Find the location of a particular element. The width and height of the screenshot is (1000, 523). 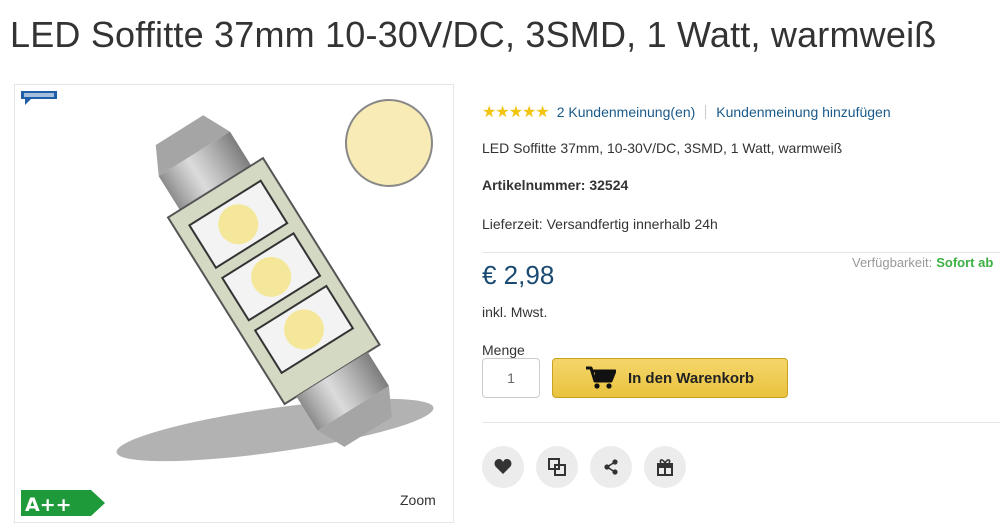

compare-icon is located at coordinates (557, 467).